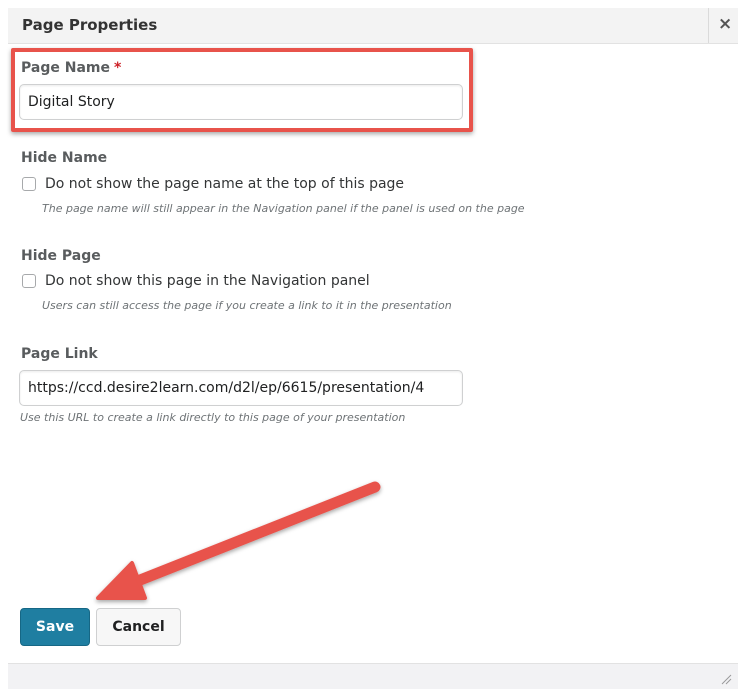  Describe the element at coordinates (29, 184) in the screenshot. I see `hide-name-checkbox` at that location.